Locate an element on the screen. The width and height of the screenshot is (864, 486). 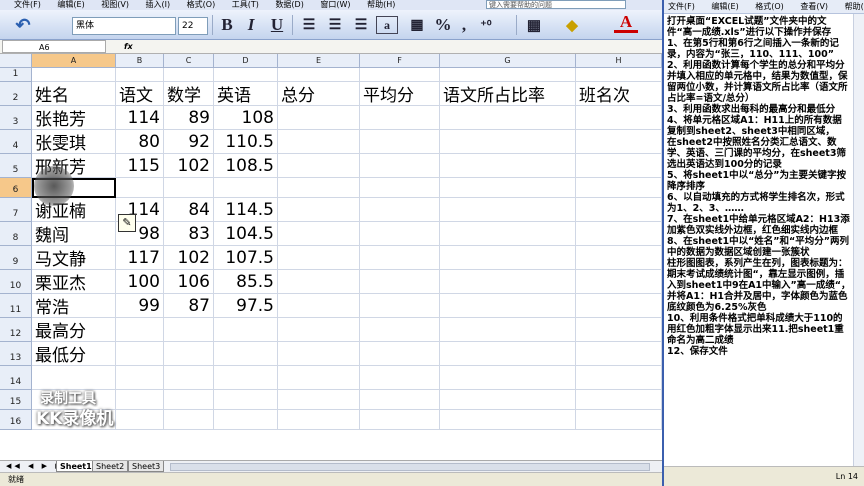
cell-b4: 80 is located at coordinates (140, 142).